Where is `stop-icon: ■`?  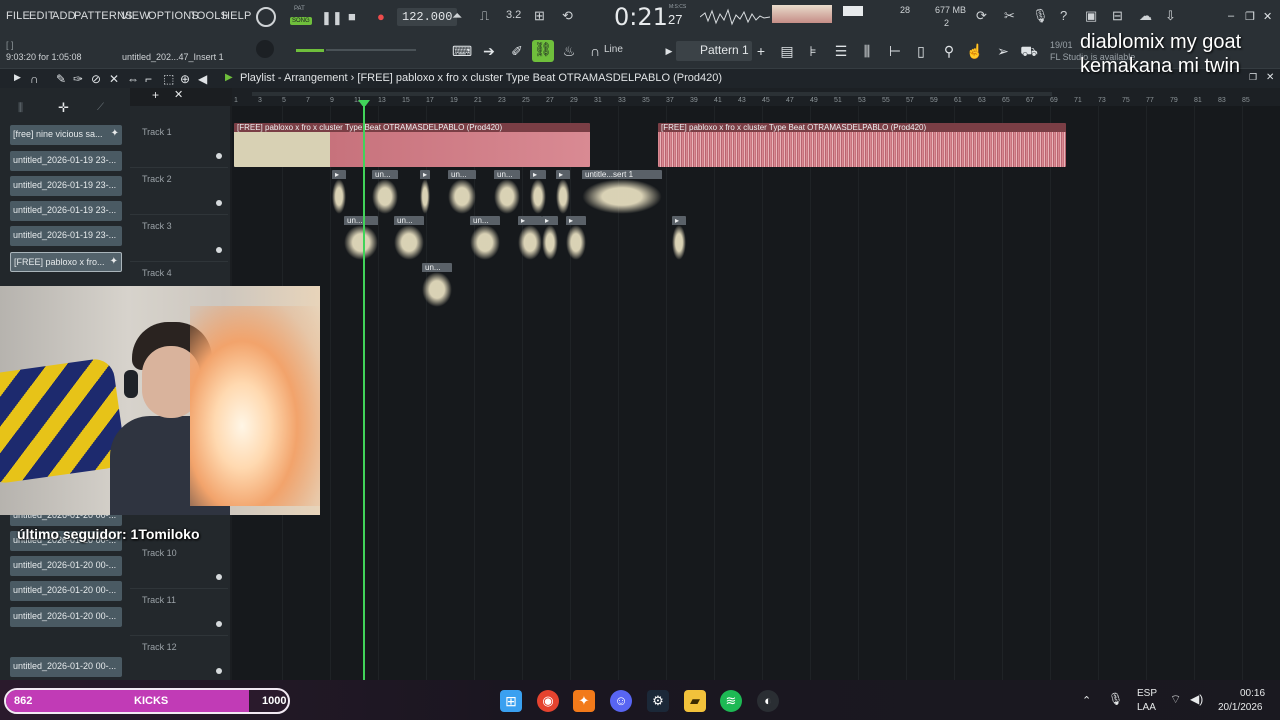
stop-icon: ■ is located at coordinates (352, 16).